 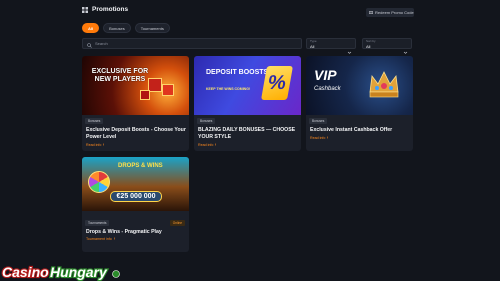 I want to click on prize-wheel-icon, so click(x=99, y=182).